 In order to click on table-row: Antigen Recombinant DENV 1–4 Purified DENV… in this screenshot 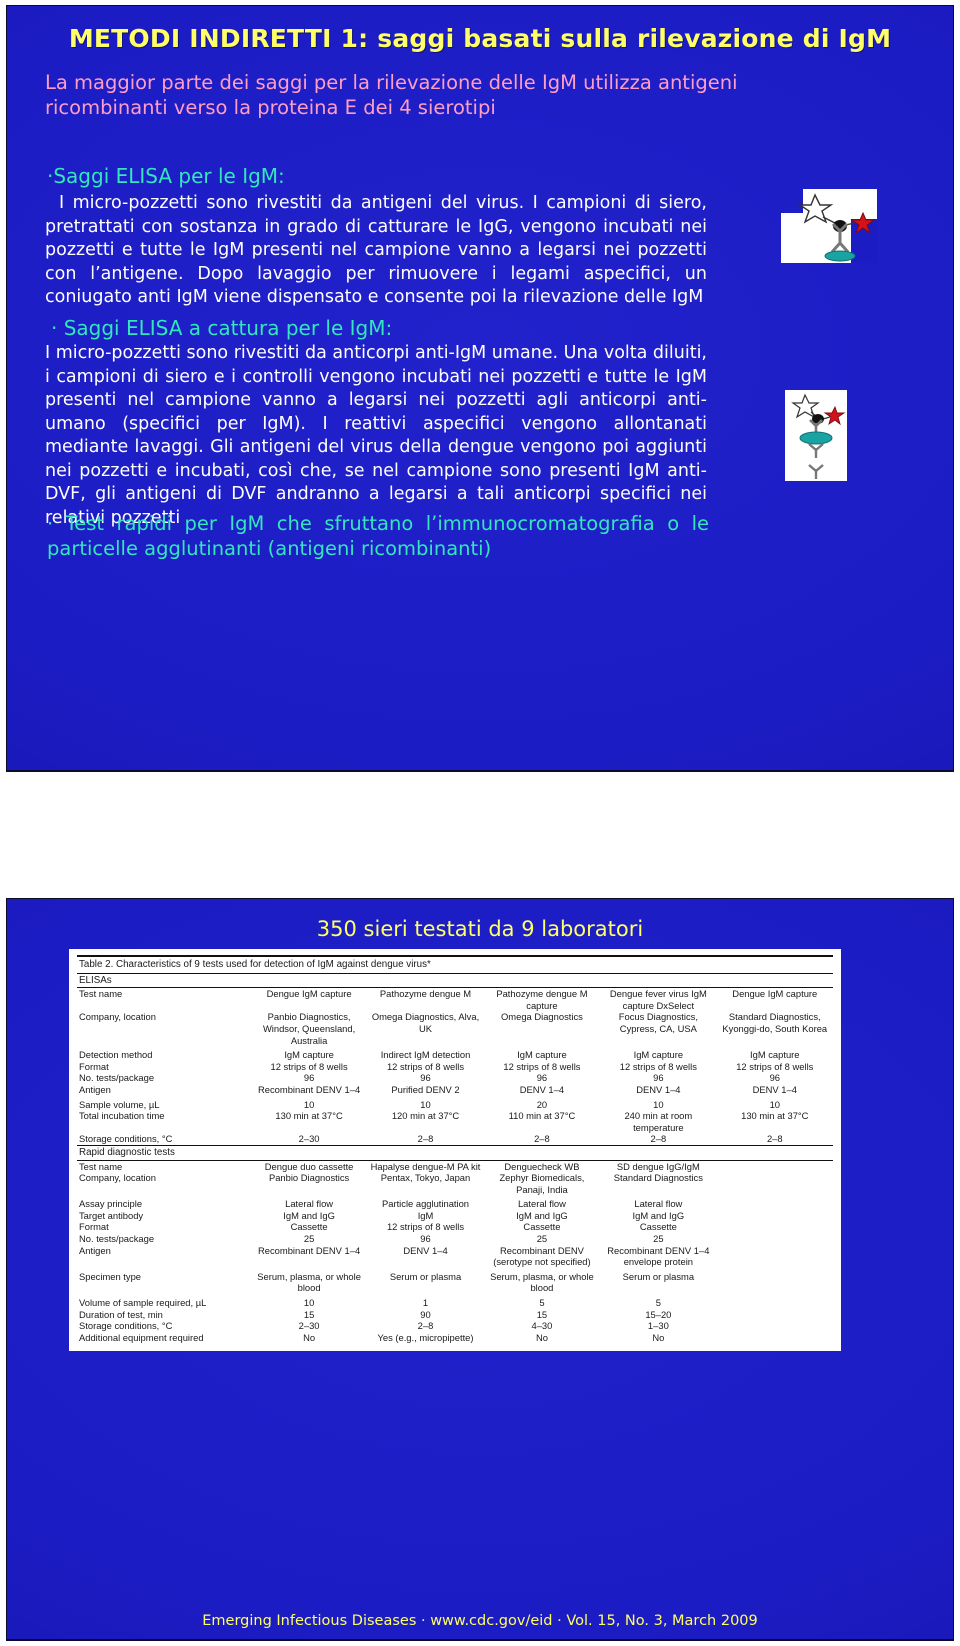, I will do `click(455, 1090)`.